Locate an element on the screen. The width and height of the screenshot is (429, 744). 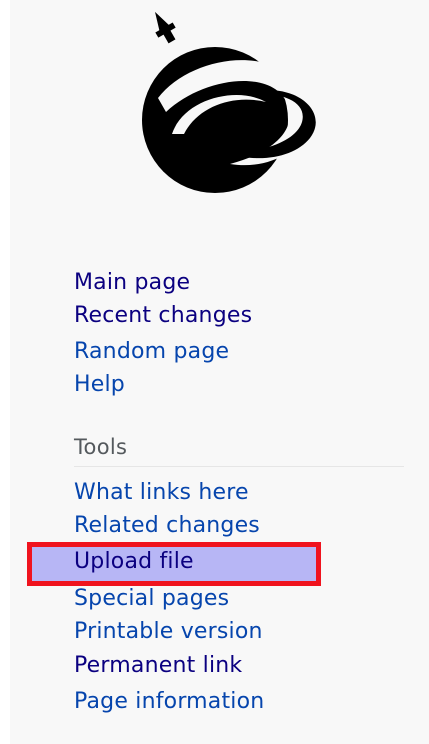
tool-page-information: Page information is located at coordinates (169, 701).